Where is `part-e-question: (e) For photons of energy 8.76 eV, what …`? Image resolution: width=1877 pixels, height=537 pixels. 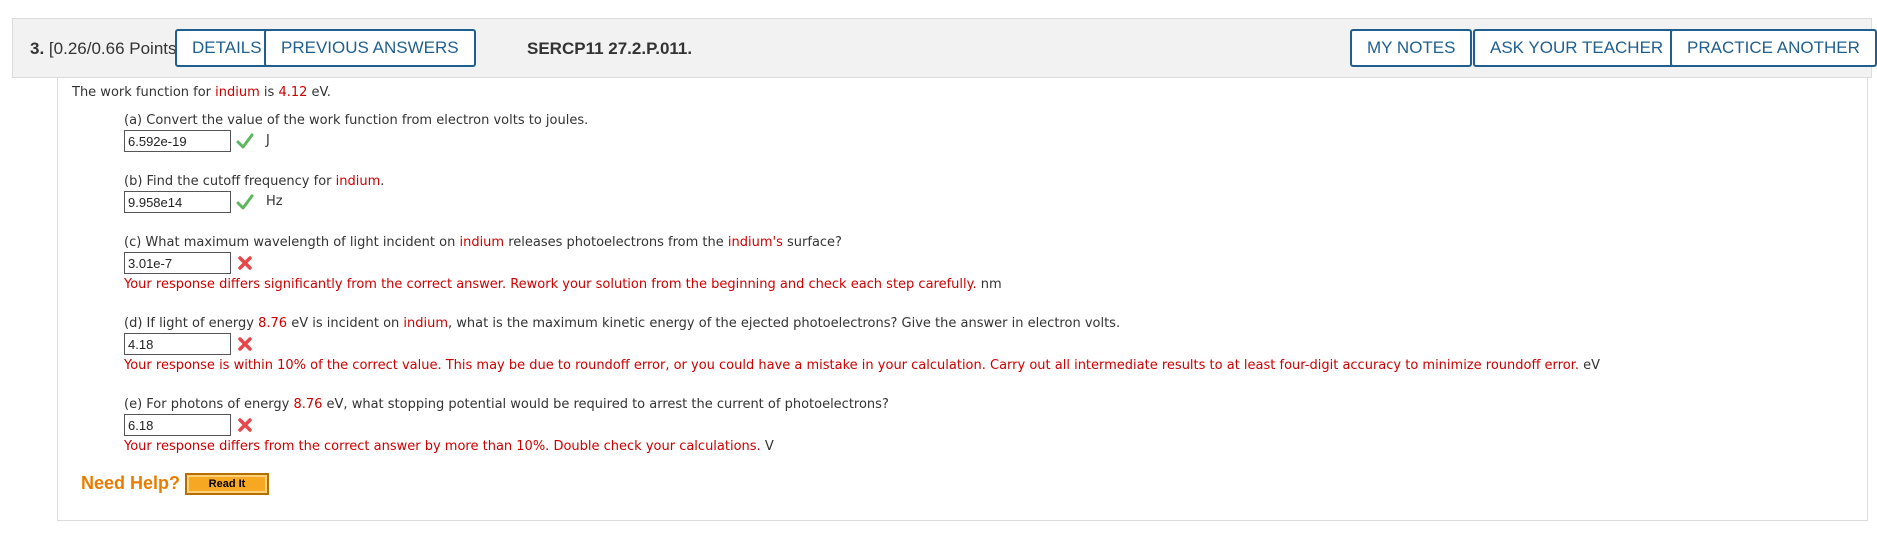 part-e-question: (e) For photons of energy 8.76 eV, what … is located at coordinates (506, 404).